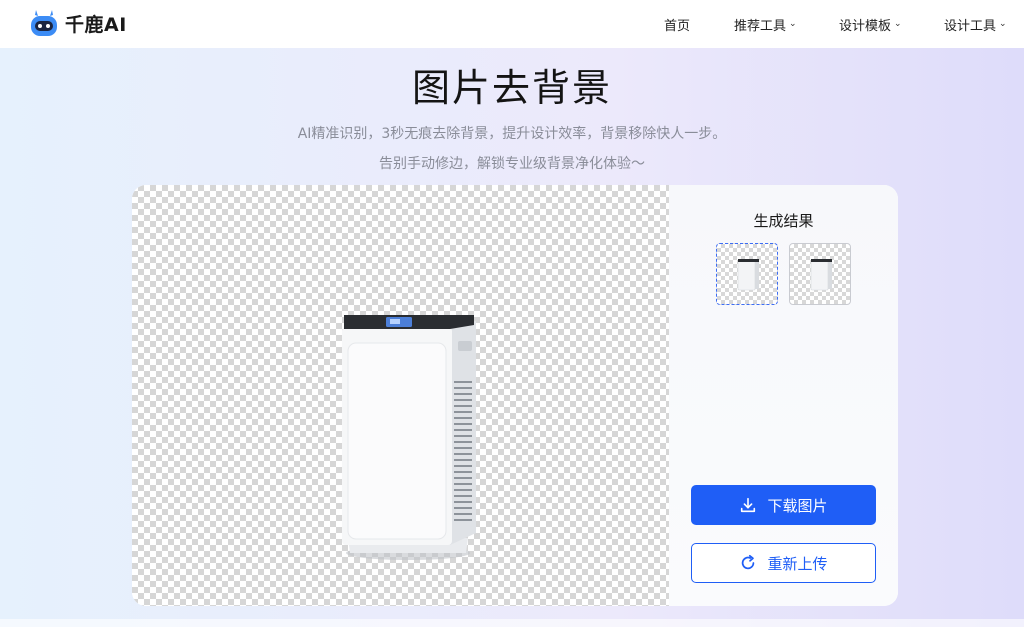 This screenshot has height=627, width=1024. I want to click on reupload-button: 重新上传, so click(783, 563).